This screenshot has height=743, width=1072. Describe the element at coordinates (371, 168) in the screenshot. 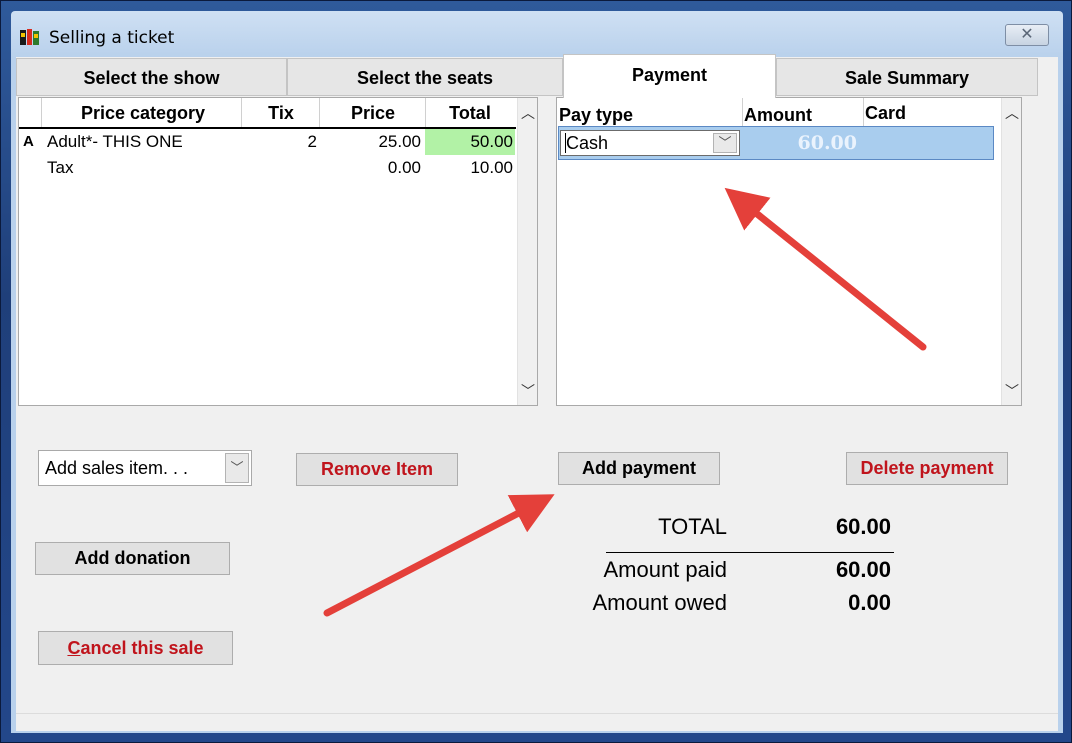

I see `table-cell-price: 0.00` at that location.